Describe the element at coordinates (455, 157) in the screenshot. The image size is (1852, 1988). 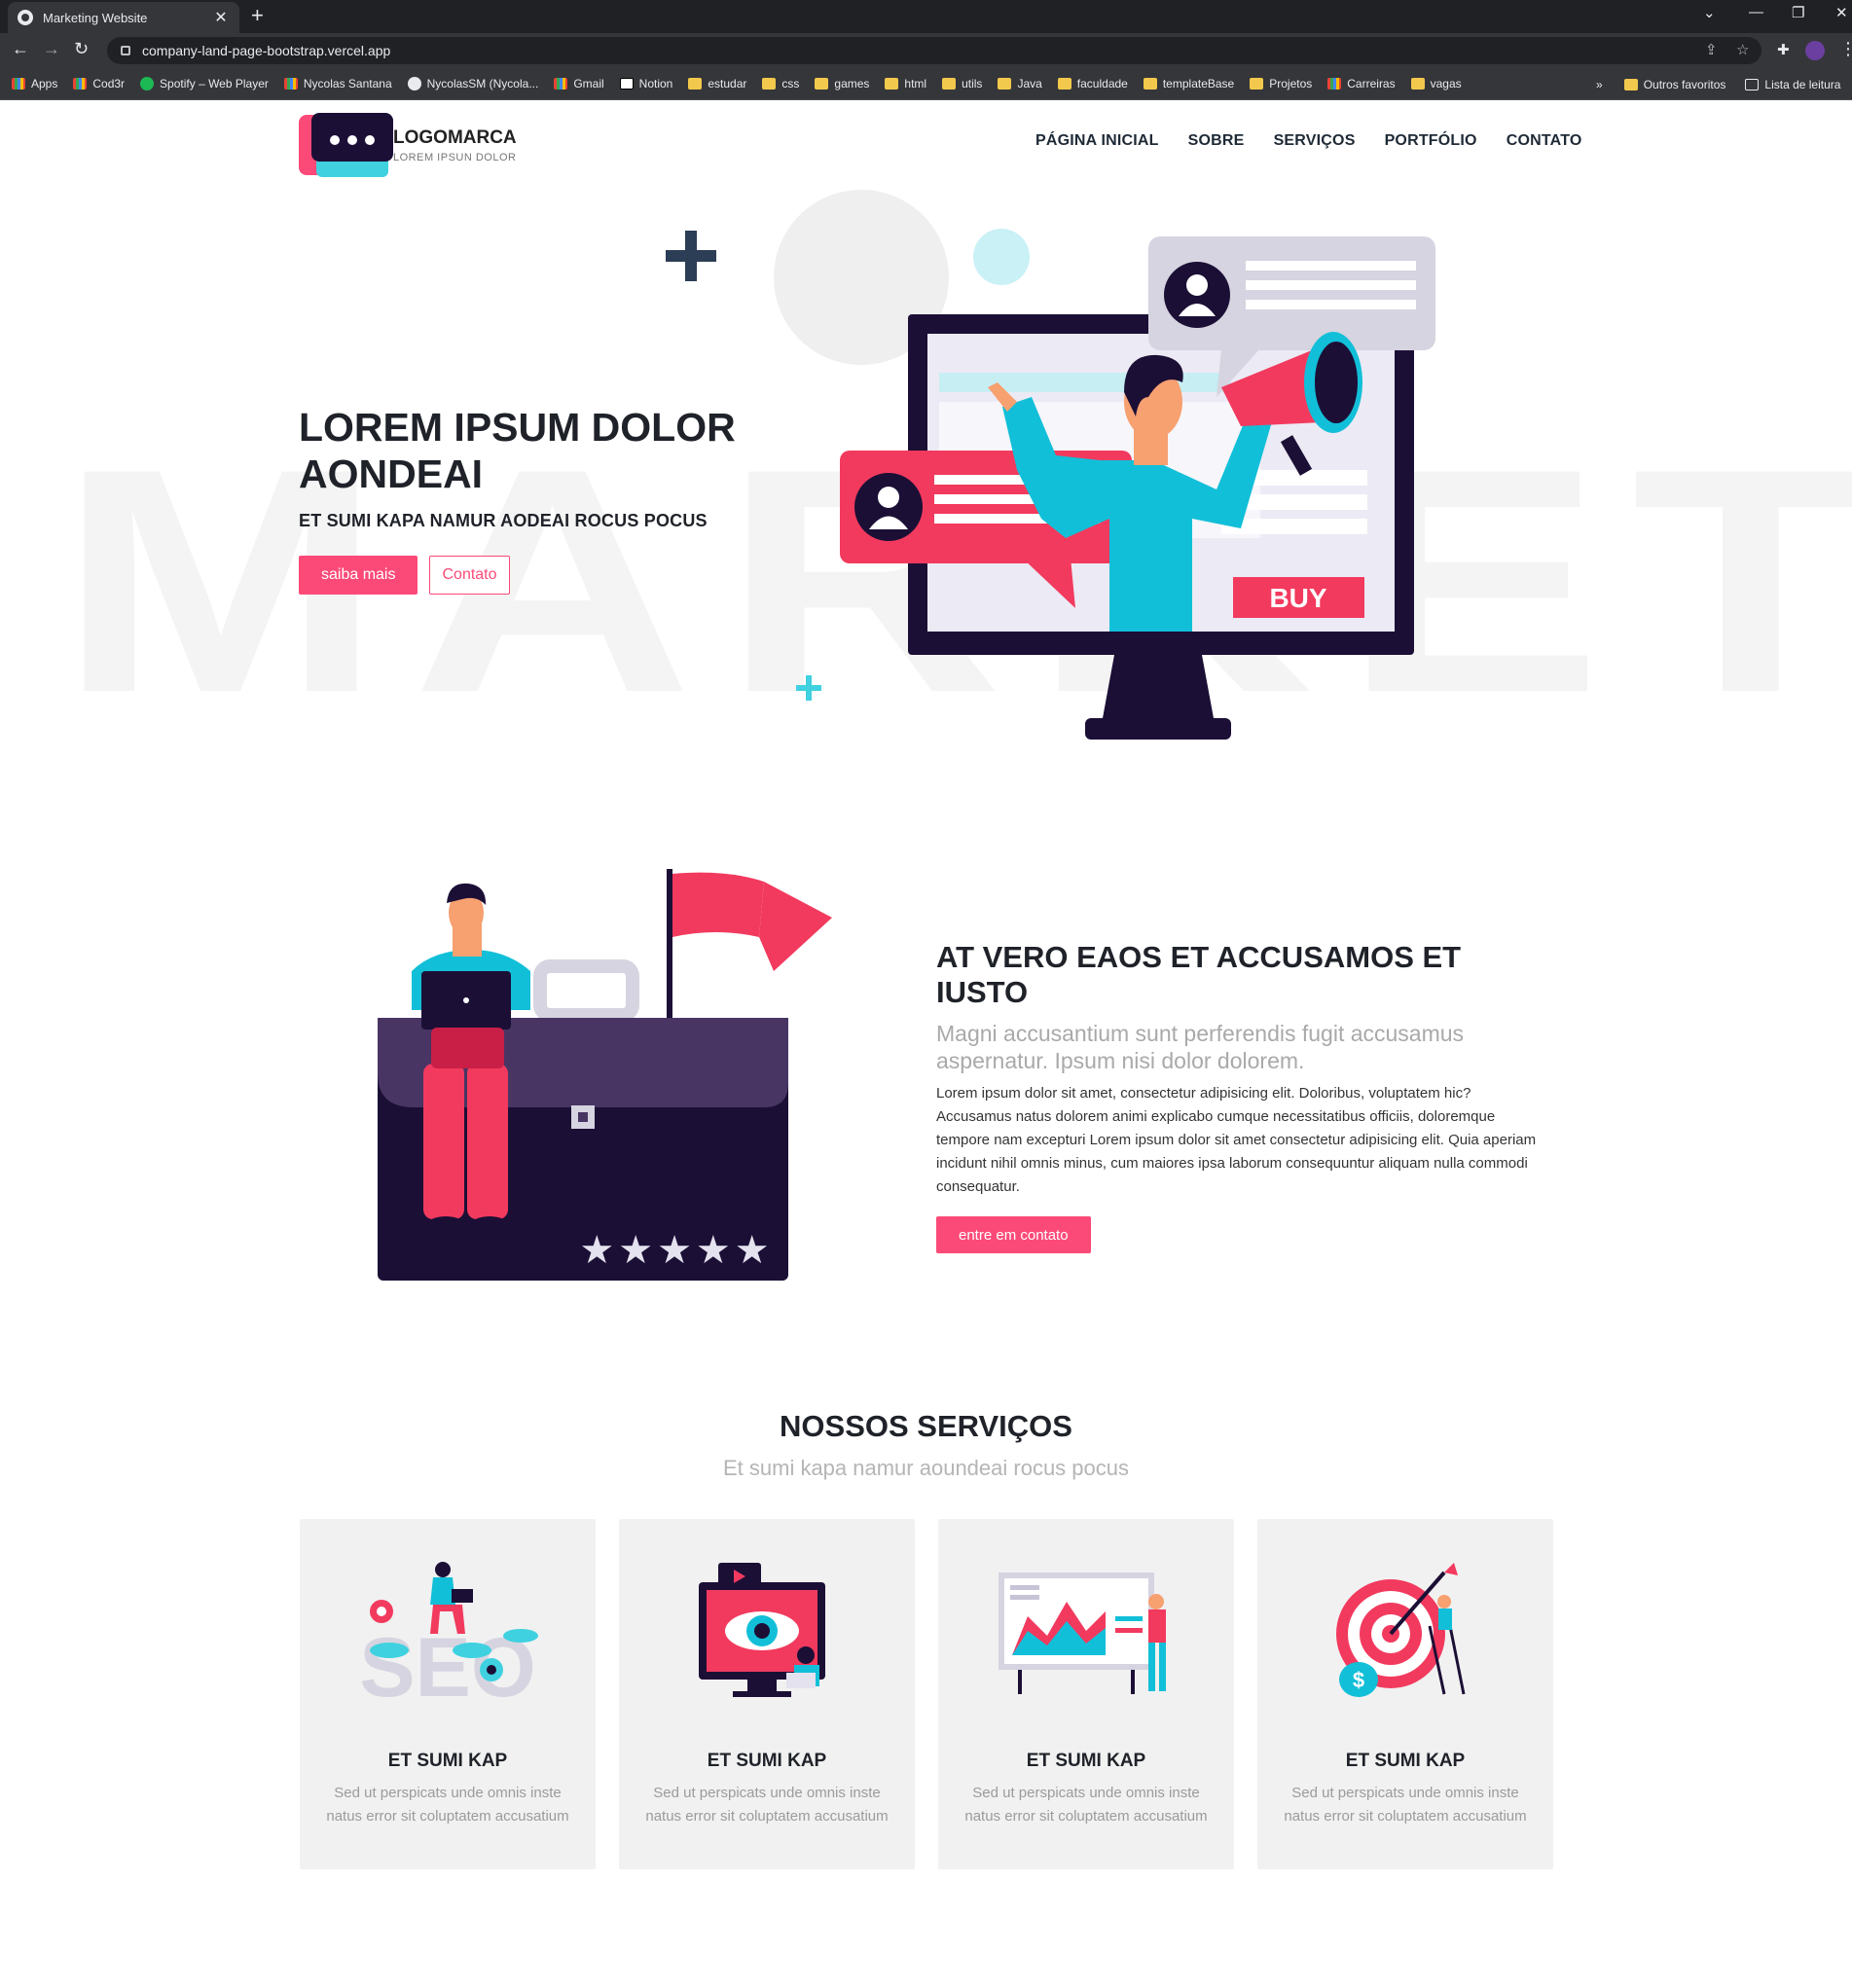
I see `logo-tagline: LOREM IPSUN DOLOR` at that location.